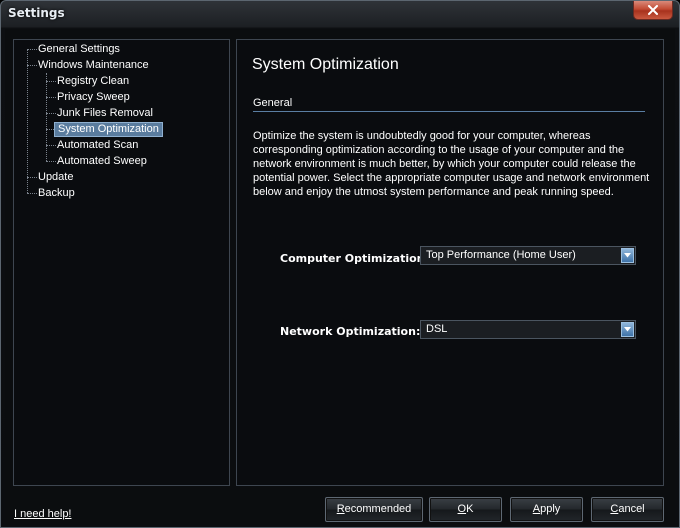 The width and height of the screenshot is (680, 528). I want to click on cancel-button: Cancel, so click(627, 509).